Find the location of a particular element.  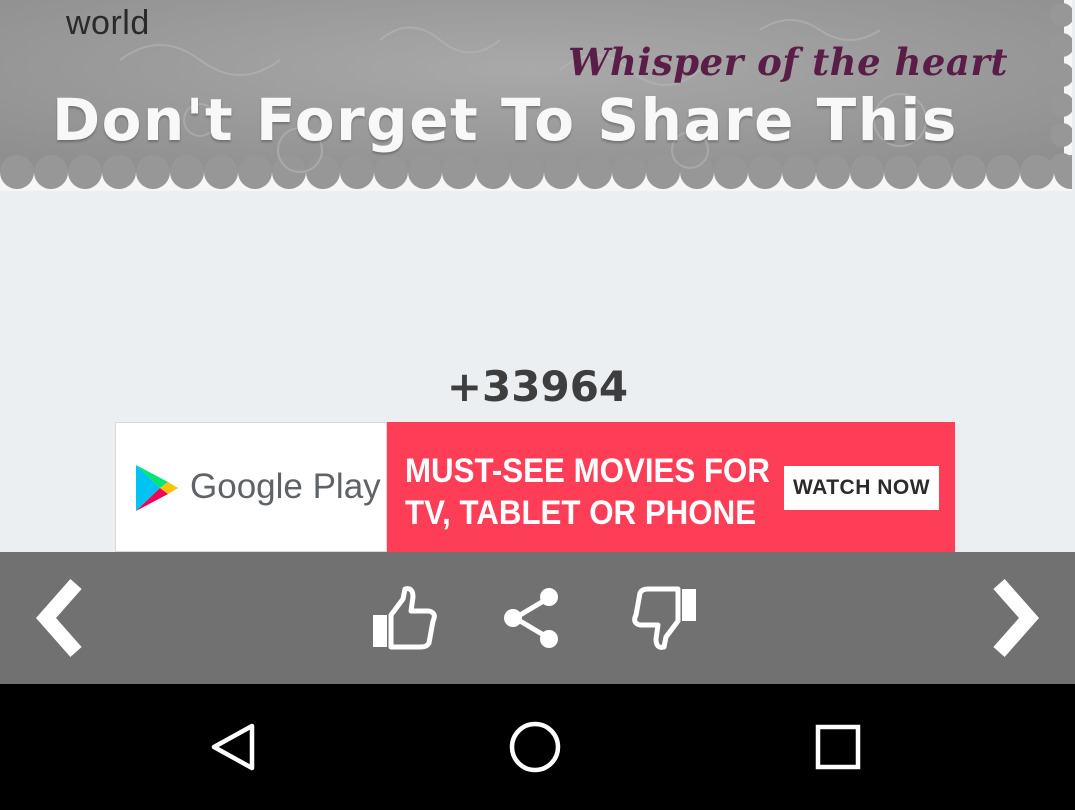

share-icon is located at coordinates (531, 618).